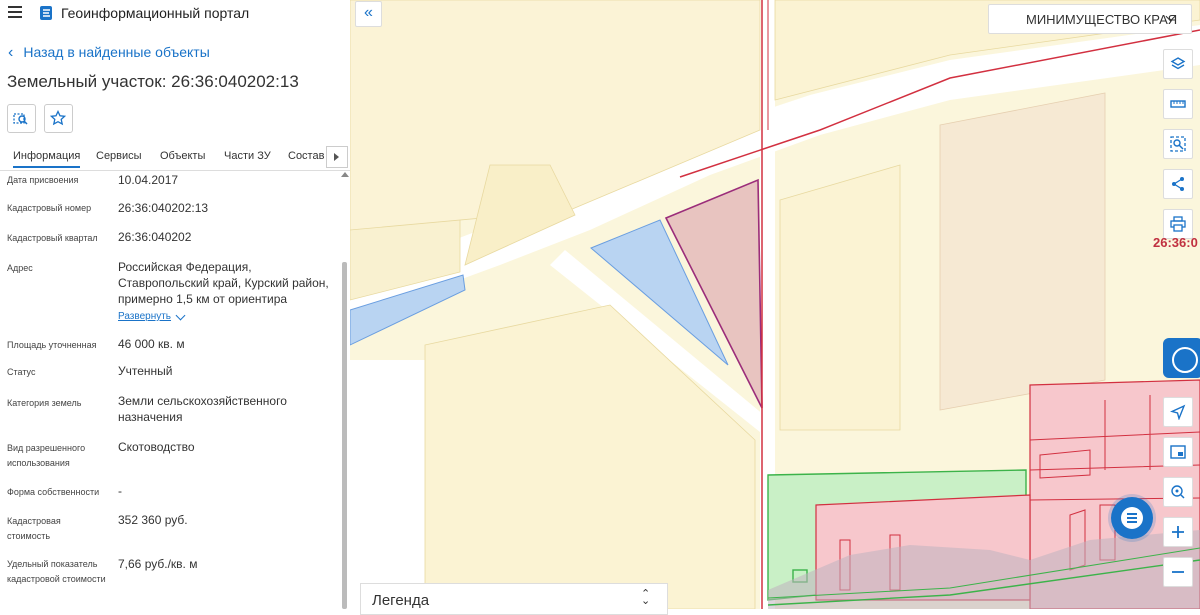  I want to click on minimap-icon, so click(1178, 452).